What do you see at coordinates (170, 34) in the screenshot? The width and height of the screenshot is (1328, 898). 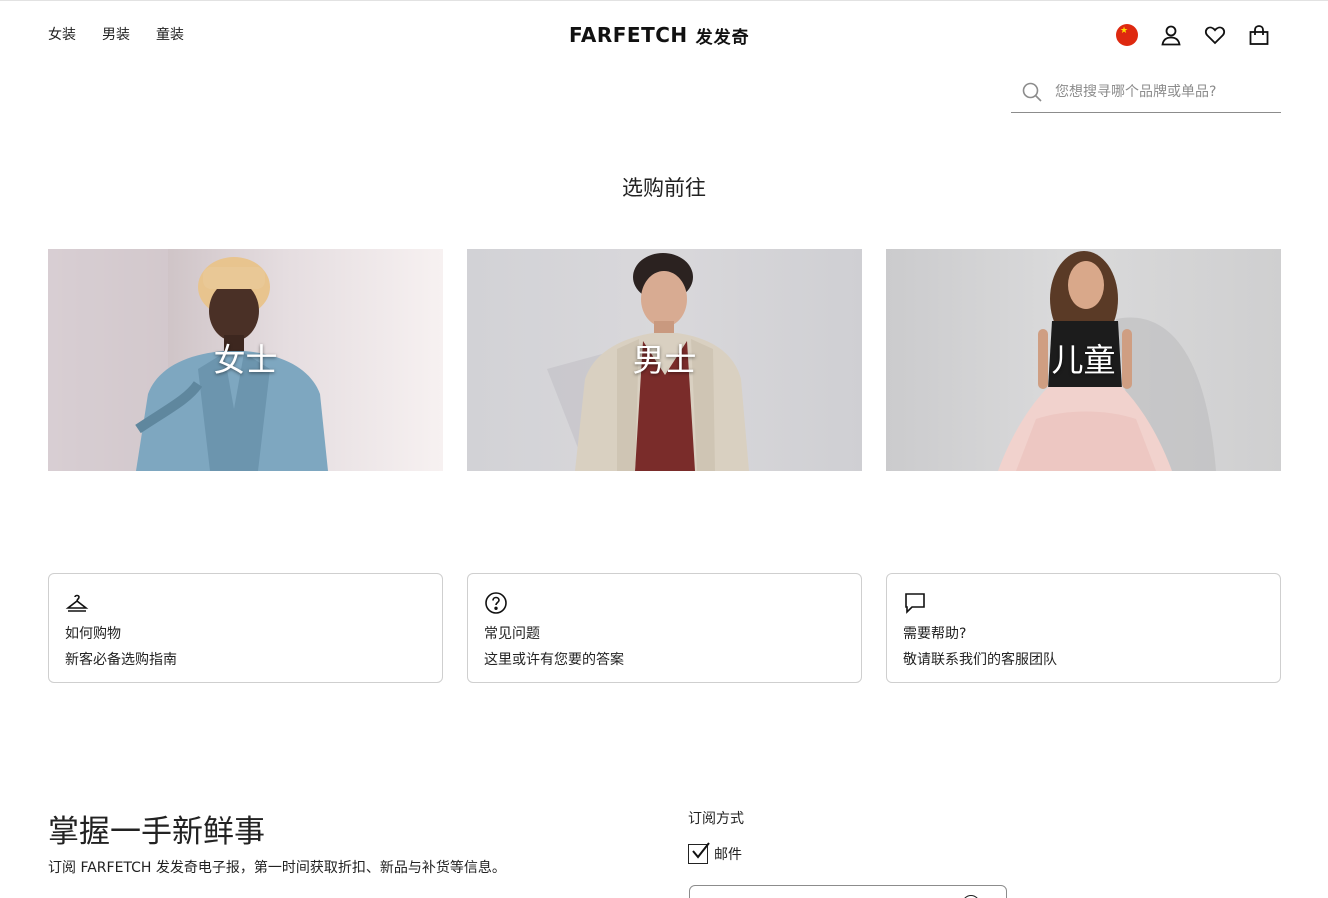 I see `nav-kids: 童装` at bounding box center [170, 34].